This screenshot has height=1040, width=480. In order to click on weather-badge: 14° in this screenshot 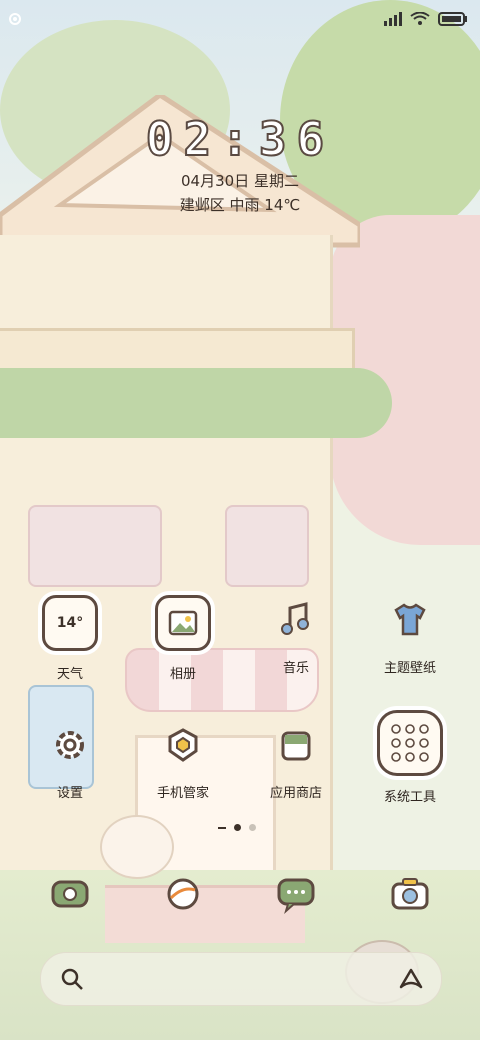, I will do `click(70, 623)`.